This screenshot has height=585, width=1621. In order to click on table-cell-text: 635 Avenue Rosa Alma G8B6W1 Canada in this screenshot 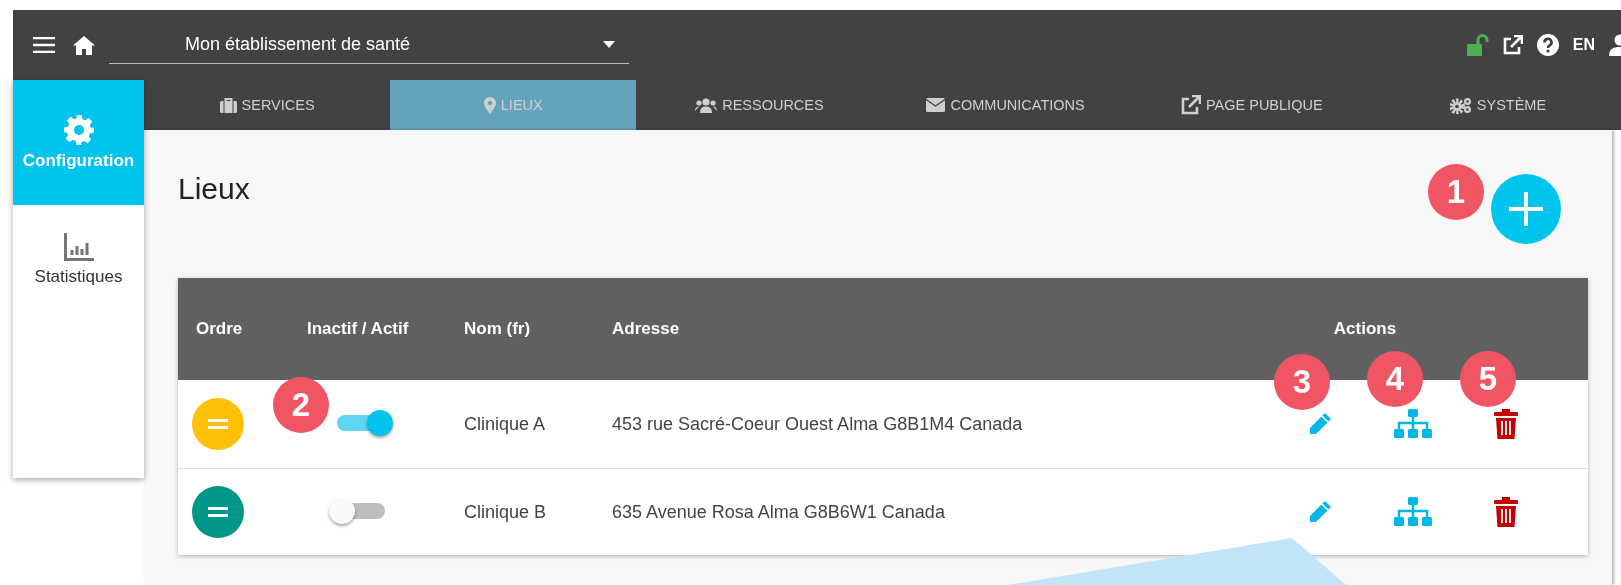, I will do `click(778, 512)`.